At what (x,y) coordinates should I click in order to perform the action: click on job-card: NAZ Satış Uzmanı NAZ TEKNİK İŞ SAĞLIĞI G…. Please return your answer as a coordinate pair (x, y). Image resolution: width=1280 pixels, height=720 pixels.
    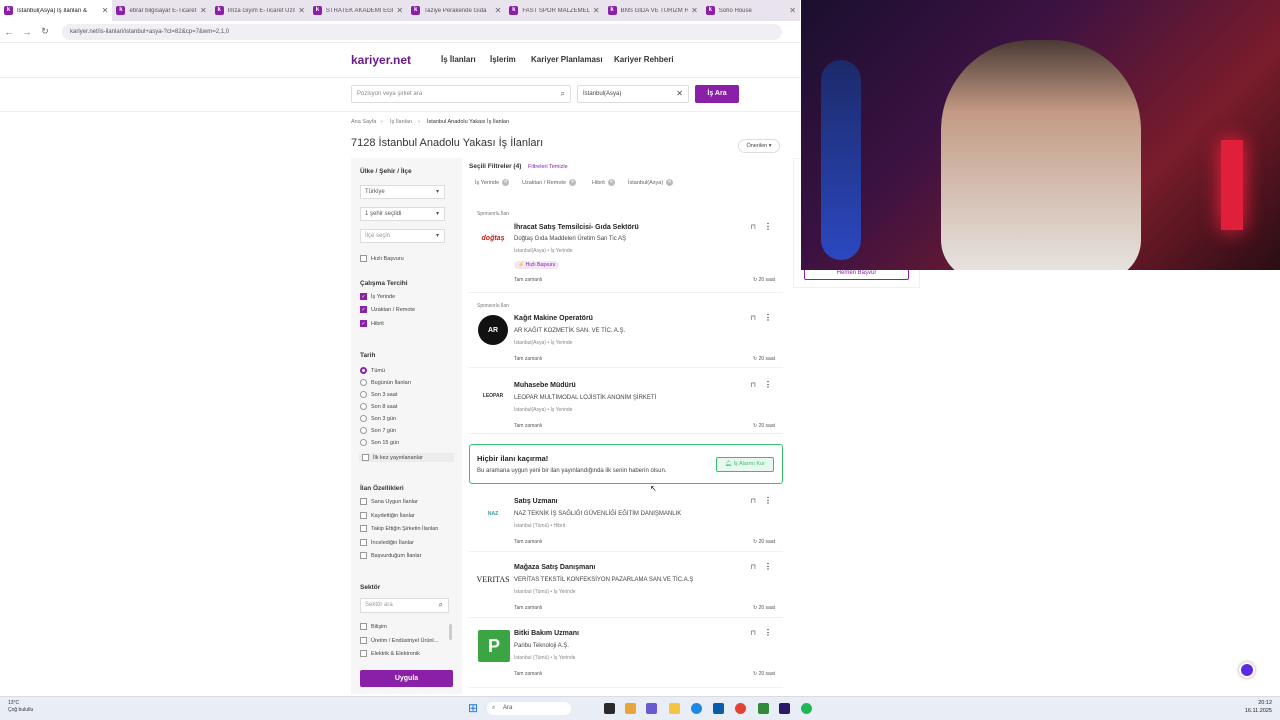
    Looking at the image, I should click on (626, 521).